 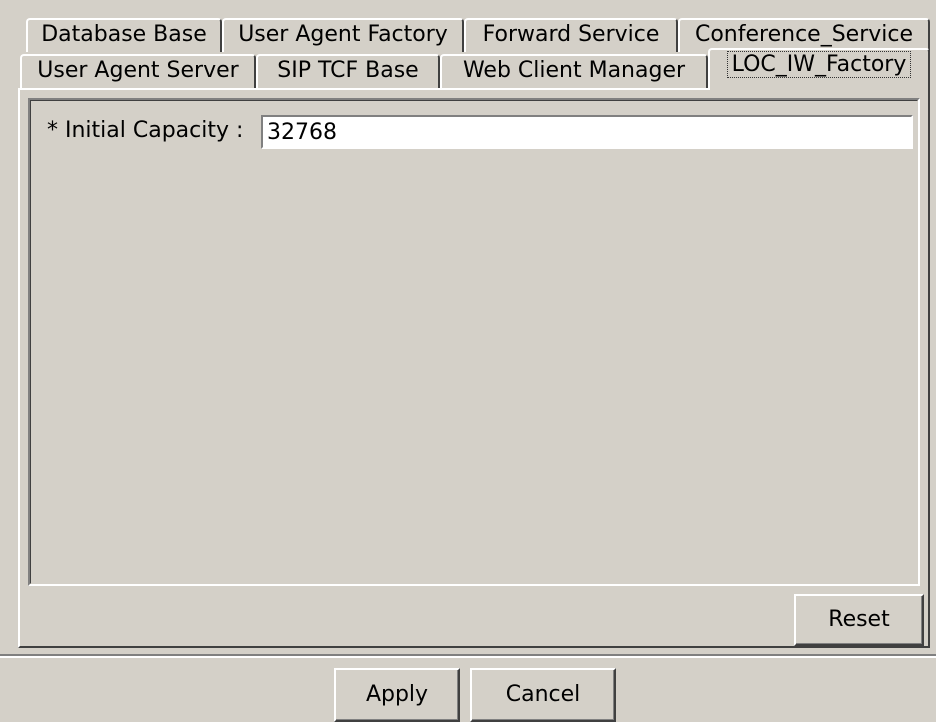 I want to click on tab-database-base: Database Base, so click(x=124, y=35).